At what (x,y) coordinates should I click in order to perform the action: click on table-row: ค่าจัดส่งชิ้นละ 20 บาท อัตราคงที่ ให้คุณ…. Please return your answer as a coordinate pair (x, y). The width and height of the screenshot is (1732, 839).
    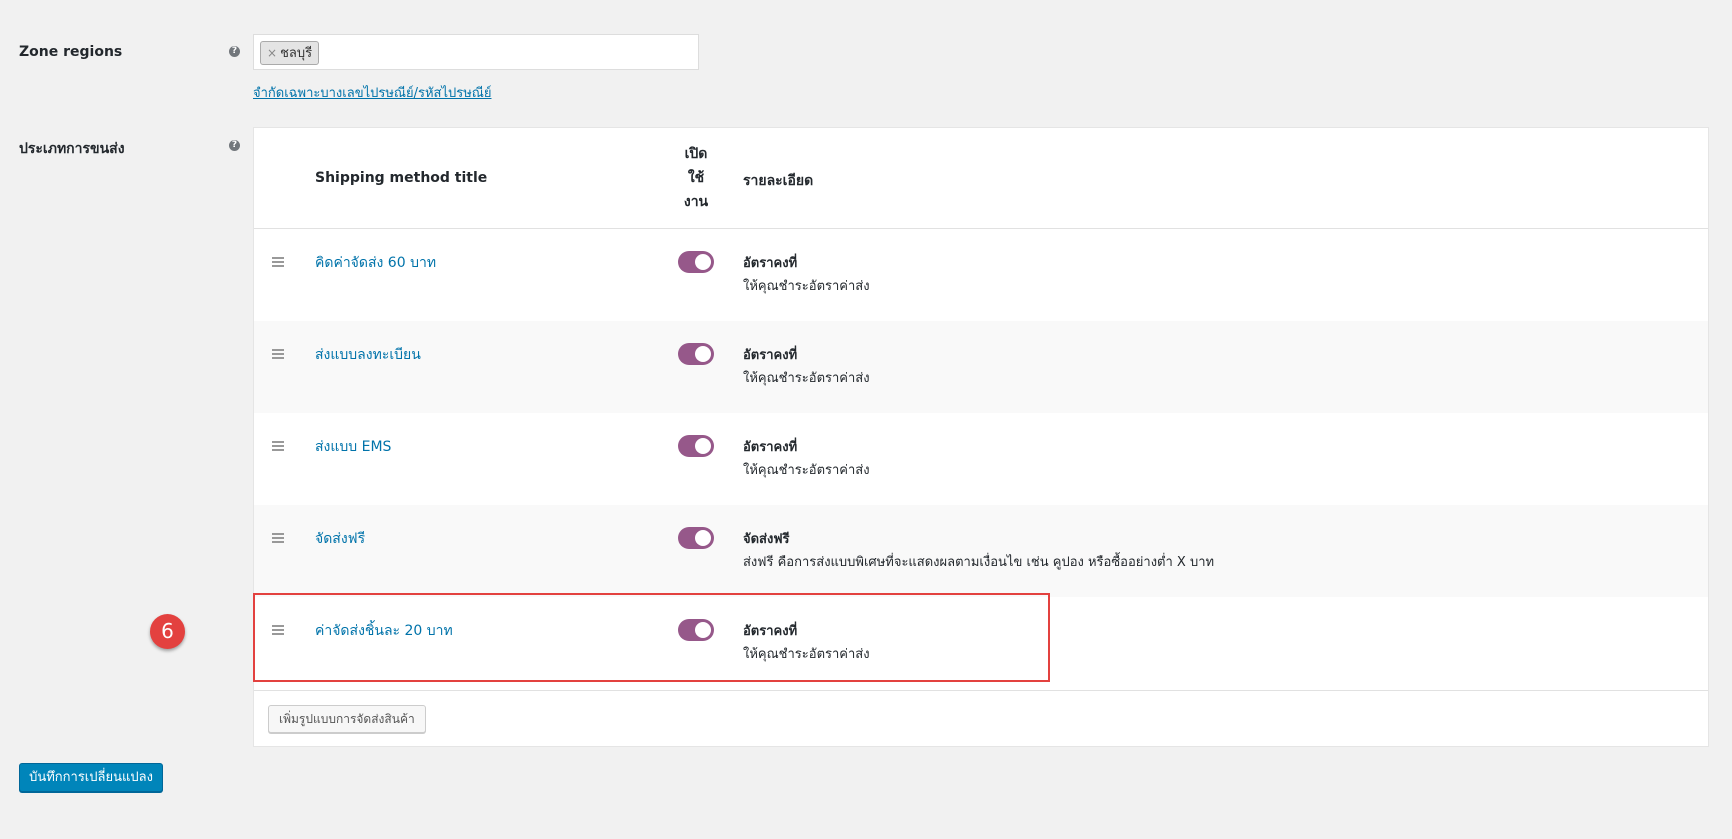
    Looking at the image, I should click on (981, 643).